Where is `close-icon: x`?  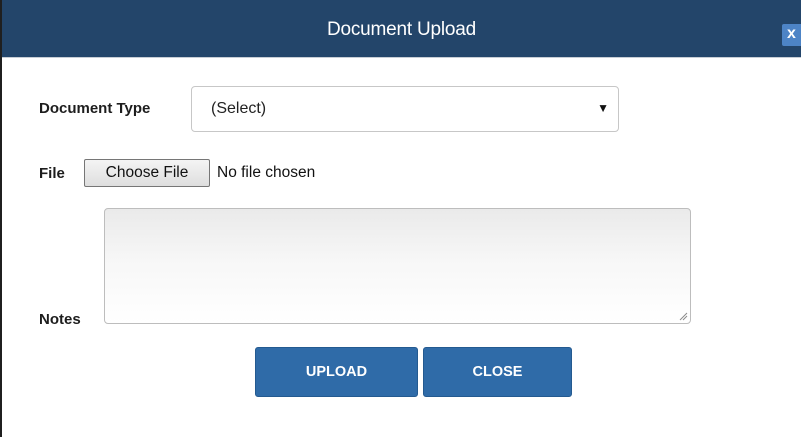 close-icon: x is located at coordinates (791, 35).